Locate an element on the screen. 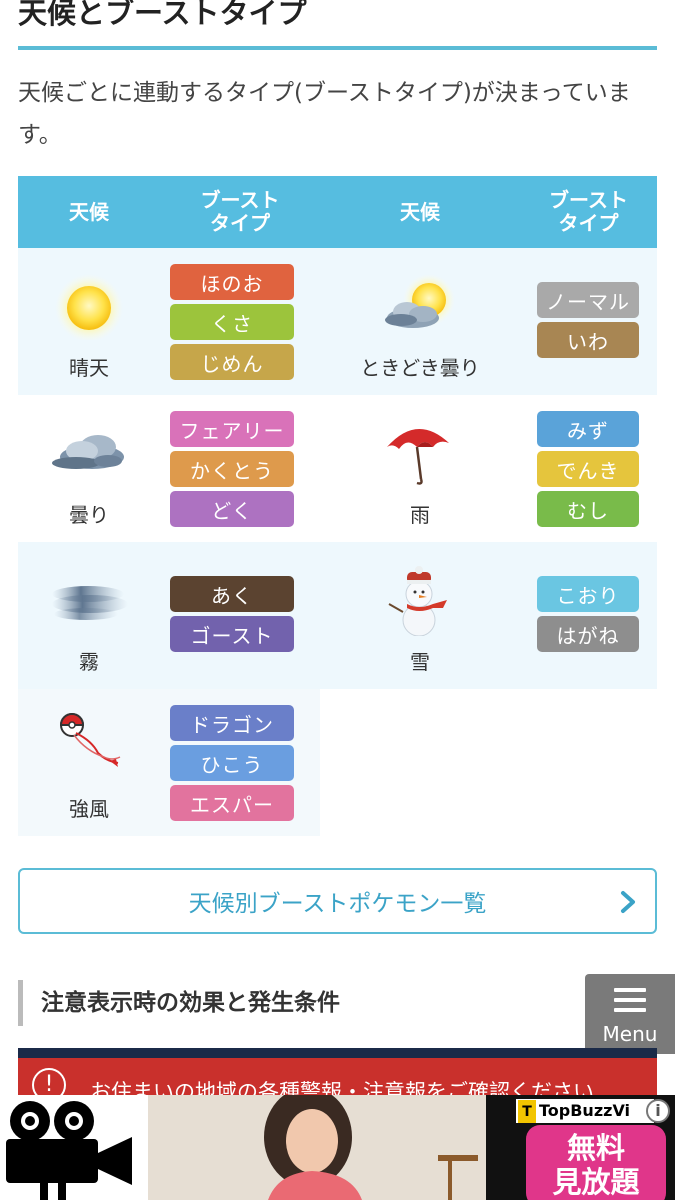  weather-cell-partly-cloudy: ときどき曇り is located at coordinates (420, 321).